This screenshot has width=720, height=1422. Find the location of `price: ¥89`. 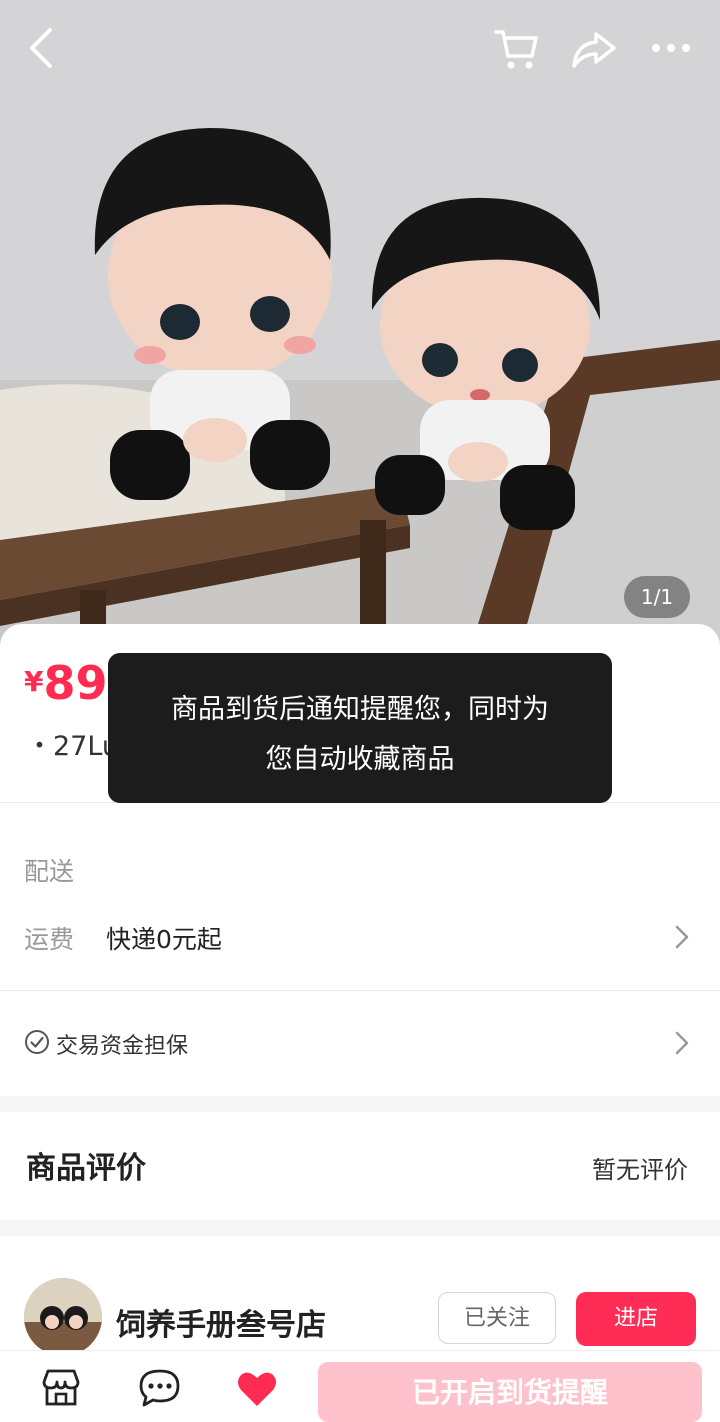

price: ¥89 is located at coordinates (66, 683).